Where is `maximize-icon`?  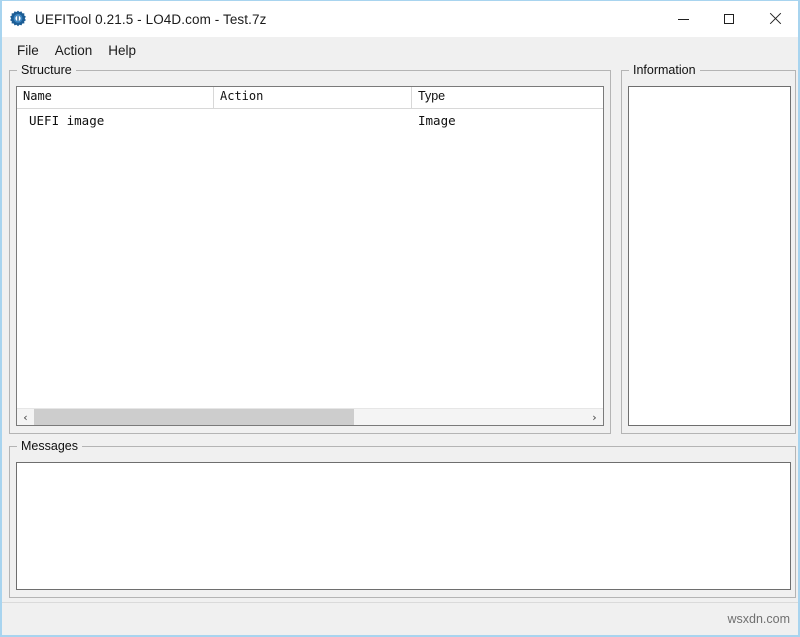 maximize-icon is located at coordinates (729, 19).